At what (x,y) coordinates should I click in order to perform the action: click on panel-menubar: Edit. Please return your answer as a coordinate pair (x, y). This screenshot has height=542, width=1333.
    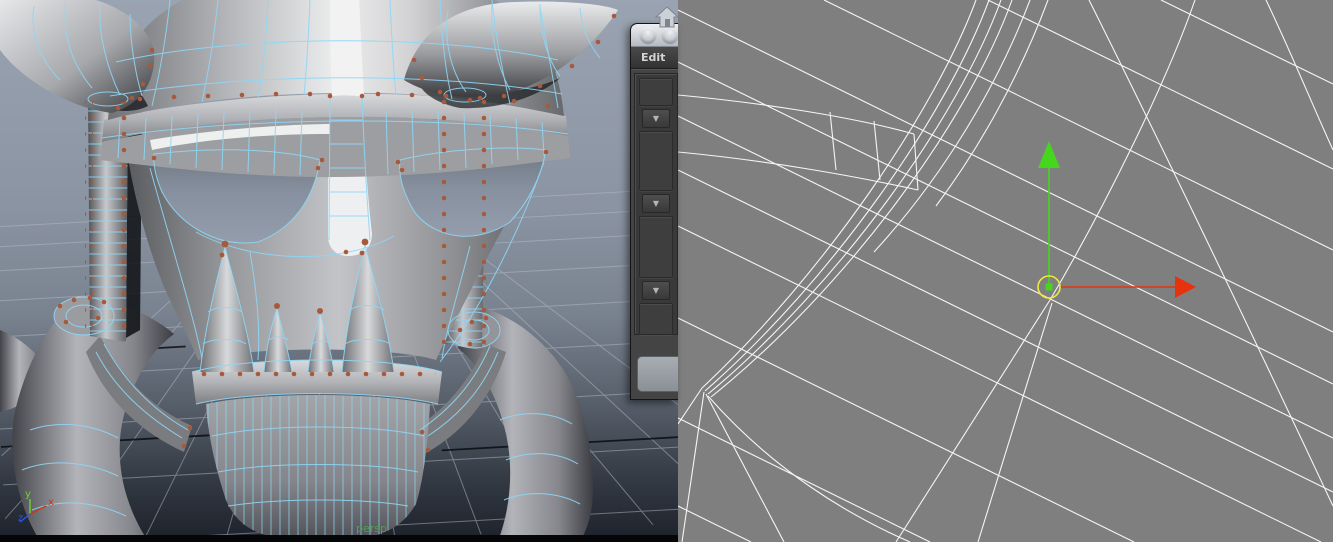
    Looking at the image, I should click on (654, 58).